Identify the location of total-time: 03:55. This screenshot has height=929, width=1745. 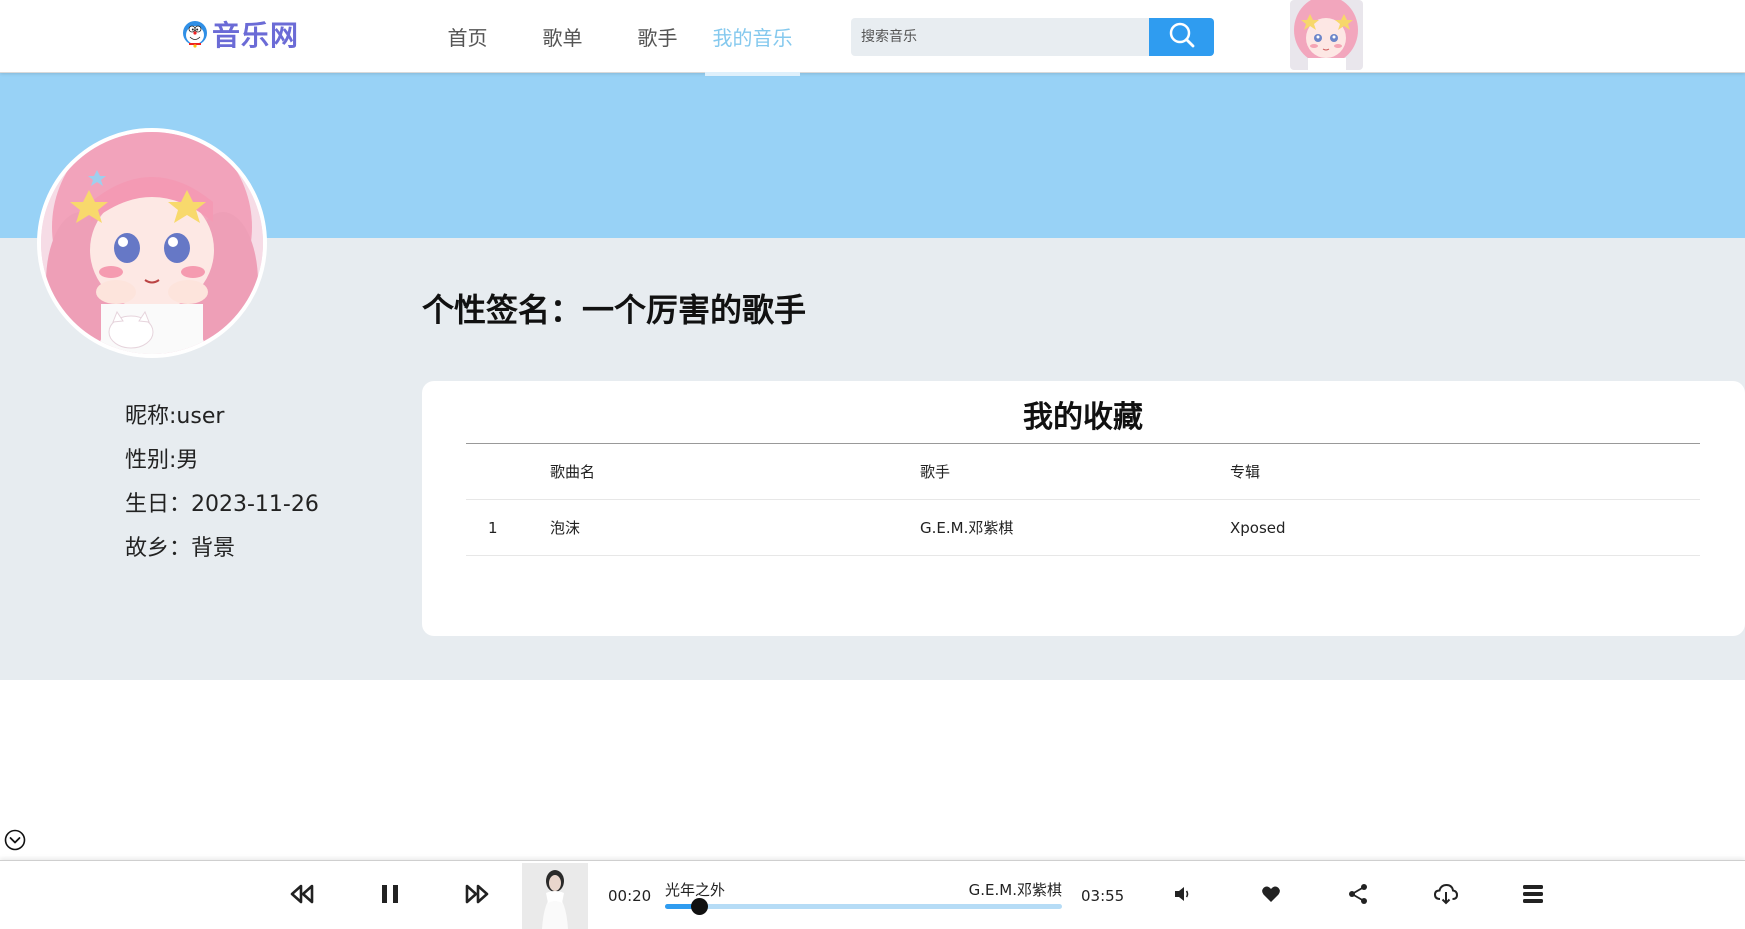
(1103, 896).